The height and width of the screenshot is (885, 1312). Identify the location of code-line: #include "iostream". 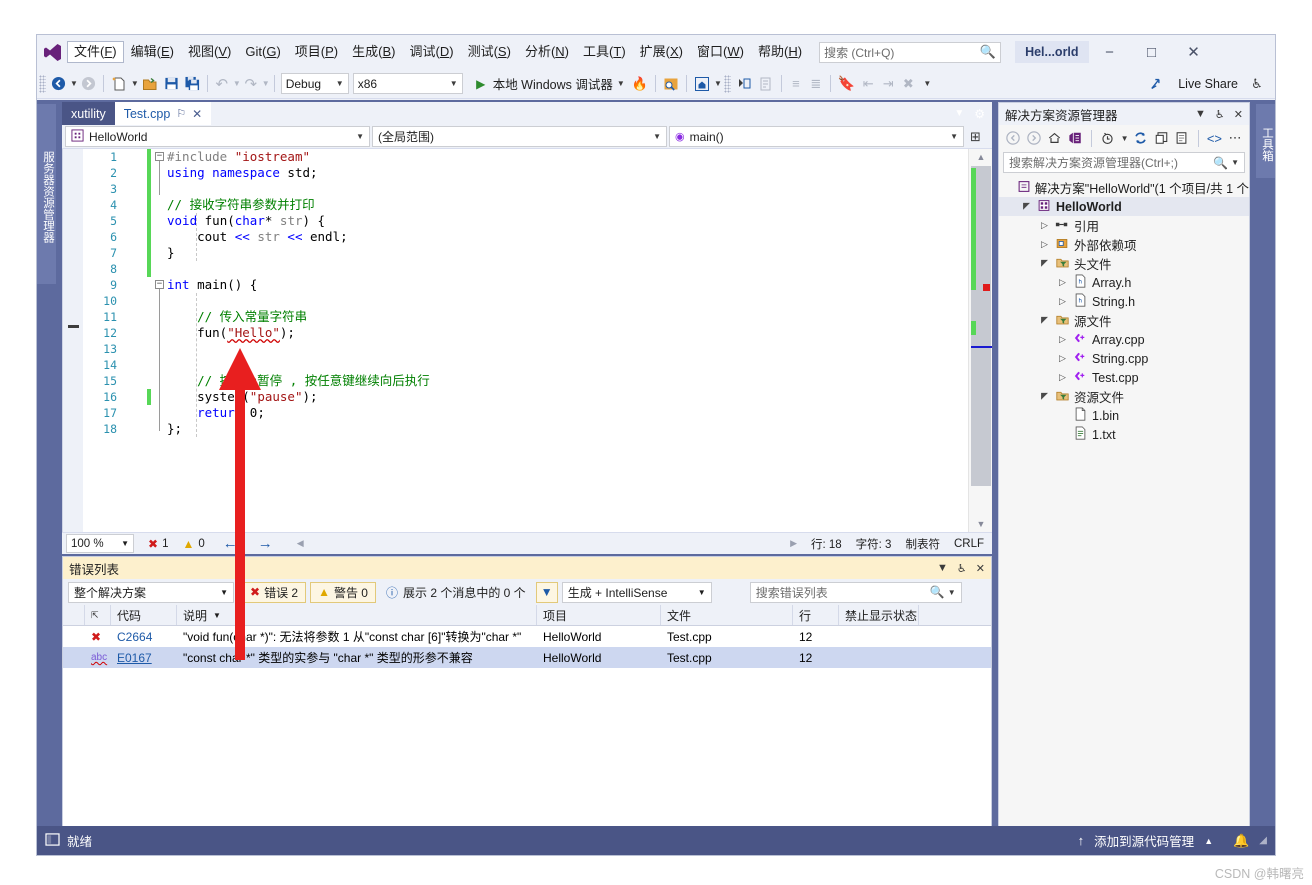
(567, 157).